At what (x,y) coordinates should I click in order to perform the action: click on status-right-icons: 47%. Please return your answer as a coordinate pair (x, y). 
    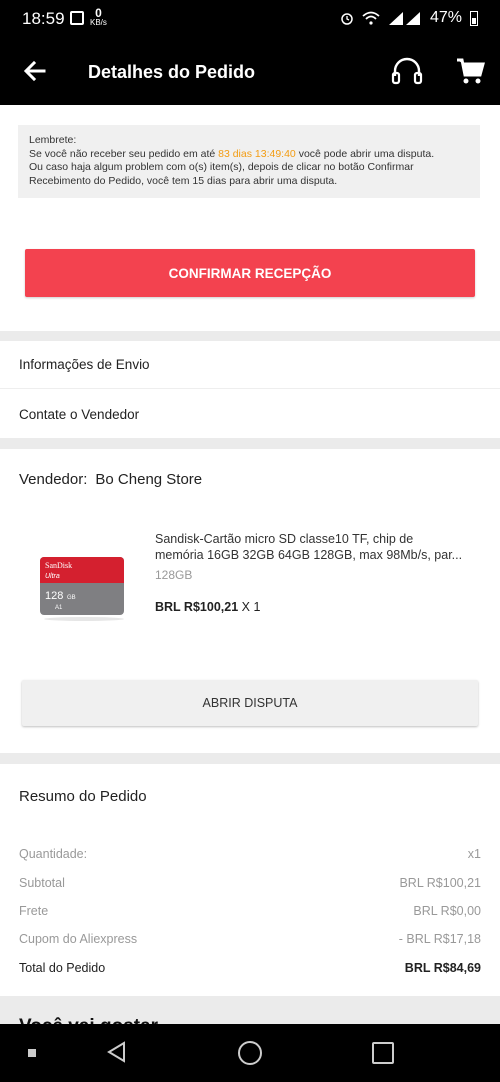
    Looking at the image, I should click on (409, 18).